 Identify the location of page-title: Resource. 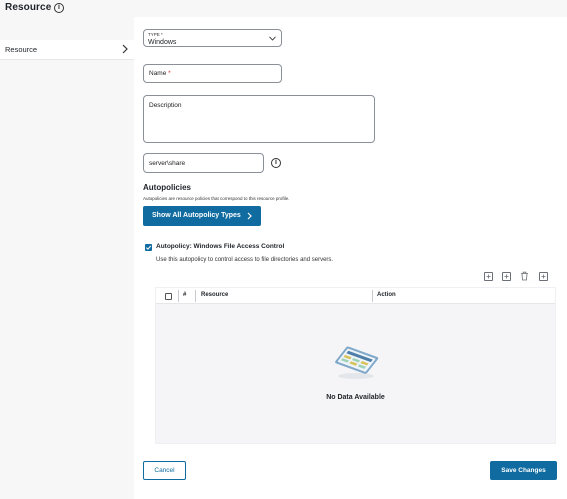
(28, 7).